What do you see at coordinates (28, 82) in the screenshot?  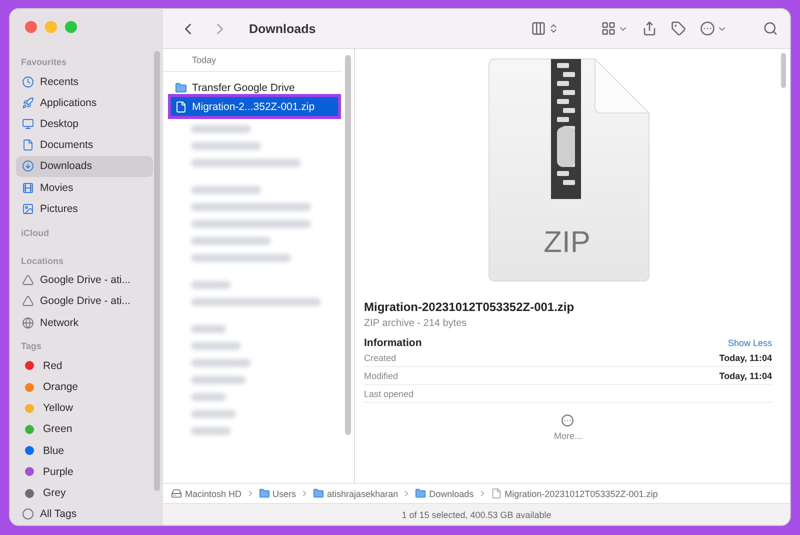 I see `clock-icon` at bounding box center [28, 82].